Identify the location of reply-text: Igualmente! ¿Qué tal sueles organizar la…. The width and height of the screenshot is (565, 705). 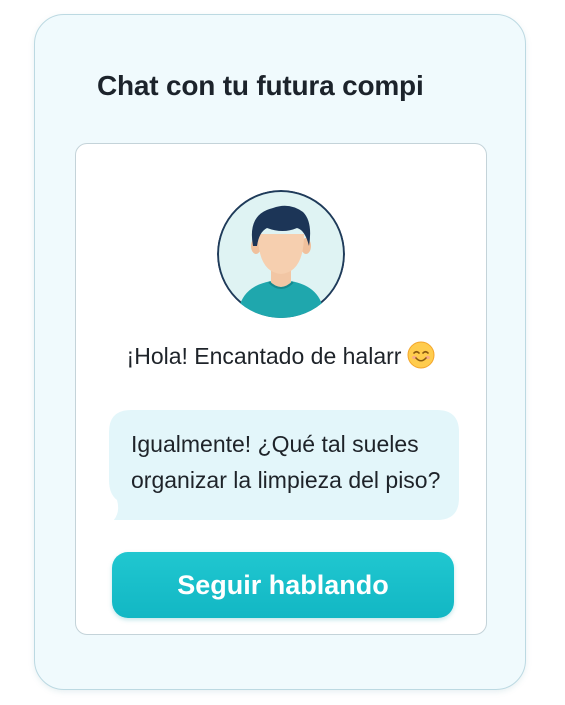
(286, 462).